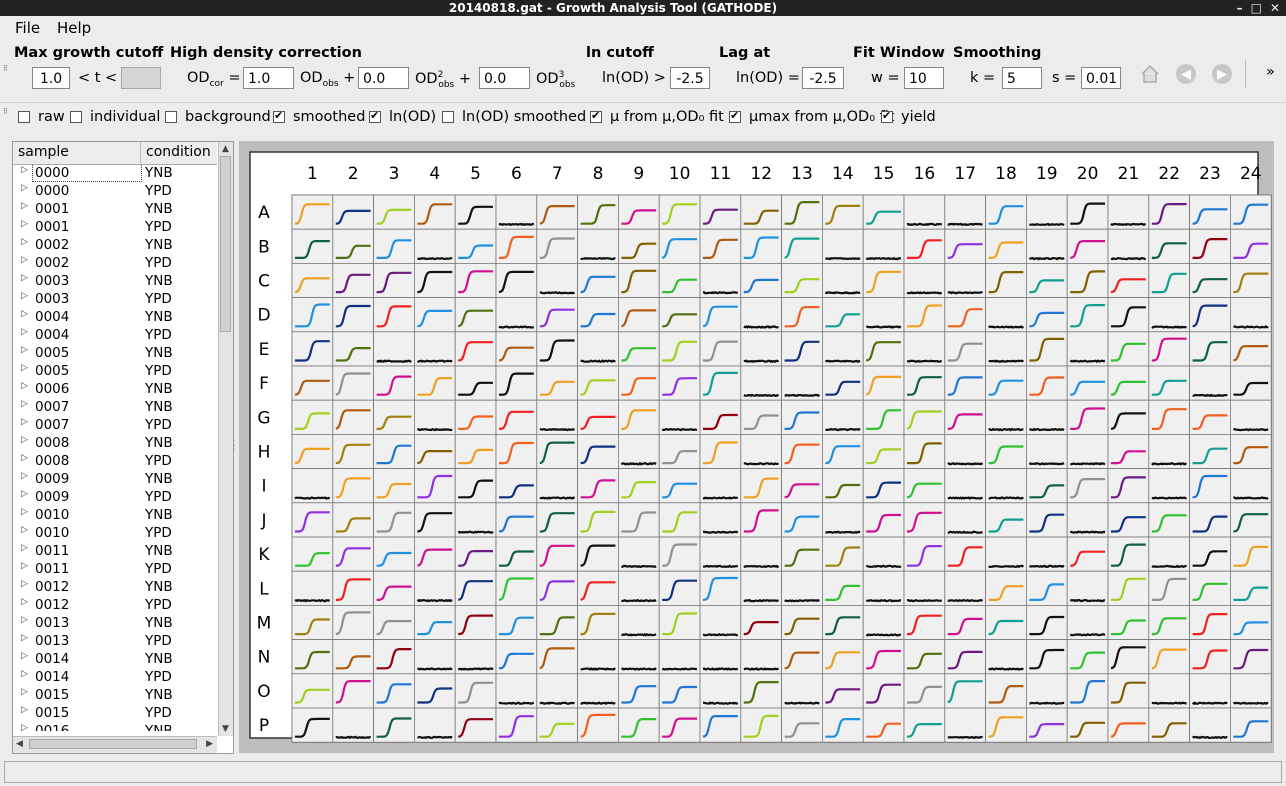  Describe the element at coordinates (1150, 74) in the screenshot. I see `home-icon` at that location.